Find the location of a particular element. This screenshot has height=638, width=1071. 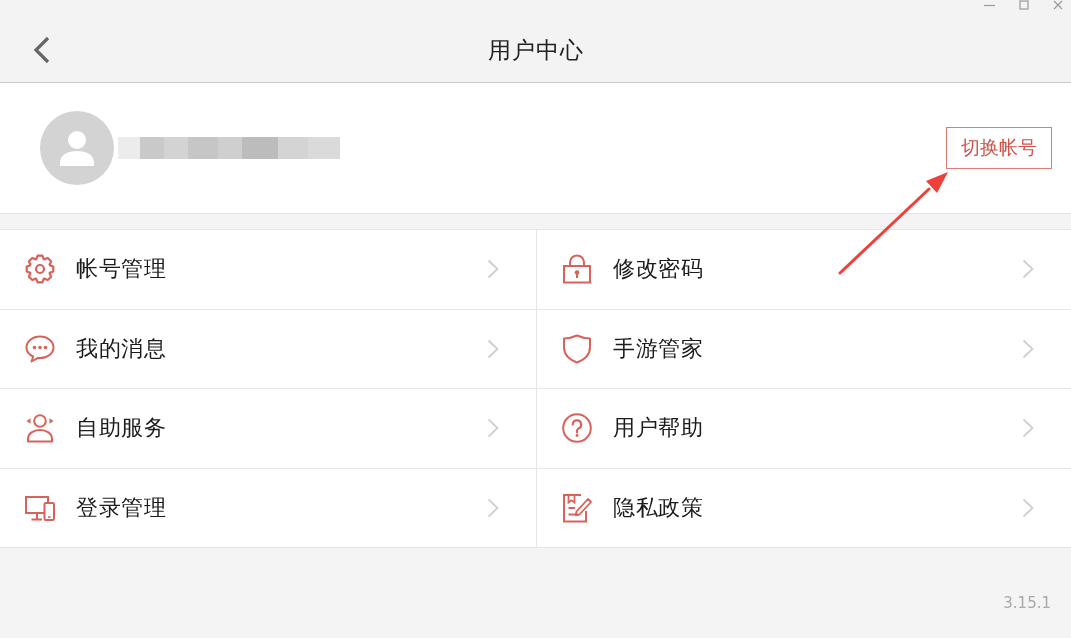

back-button is located at coordinates (41, 50).